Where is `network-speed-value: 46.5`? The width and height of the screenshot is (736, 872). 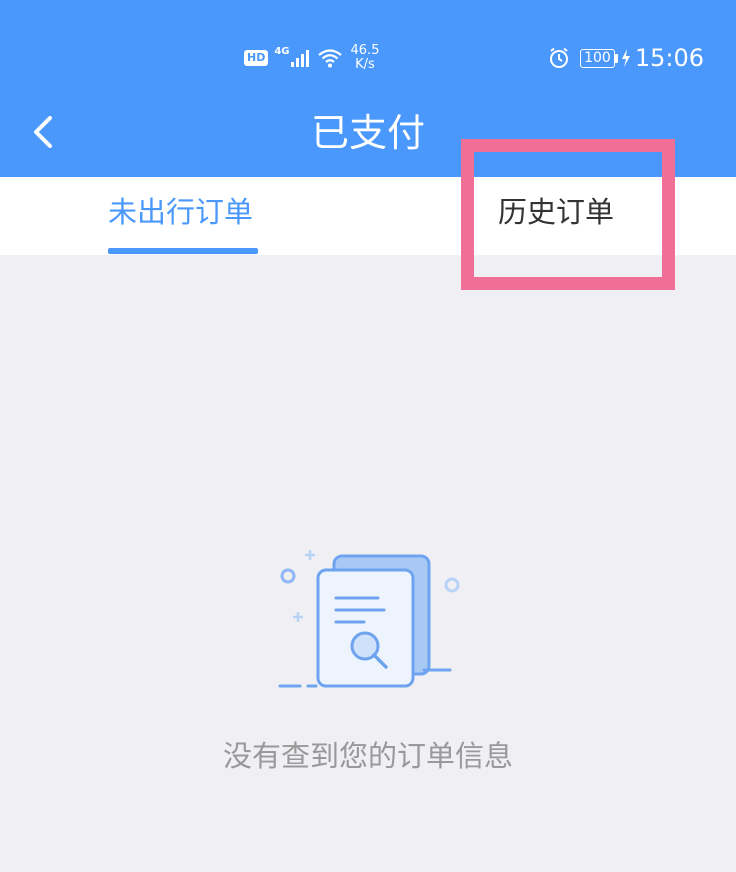 network-speed-value: 46.5 is located at coordinates (365, 50).